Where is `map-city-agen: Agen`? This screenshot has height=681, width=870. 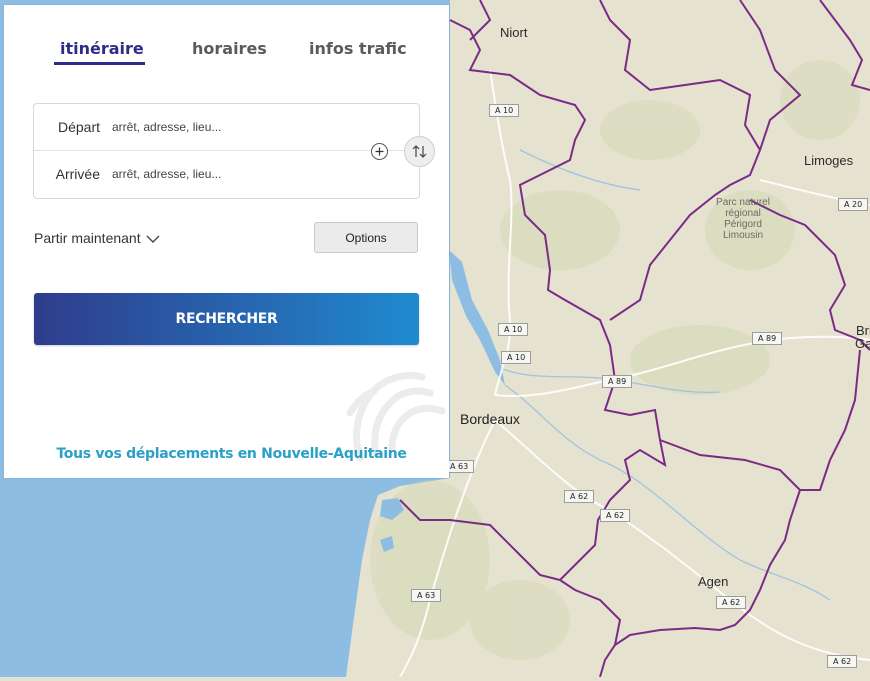
map-city-agen: Agen is located at coordinates (713, 581).